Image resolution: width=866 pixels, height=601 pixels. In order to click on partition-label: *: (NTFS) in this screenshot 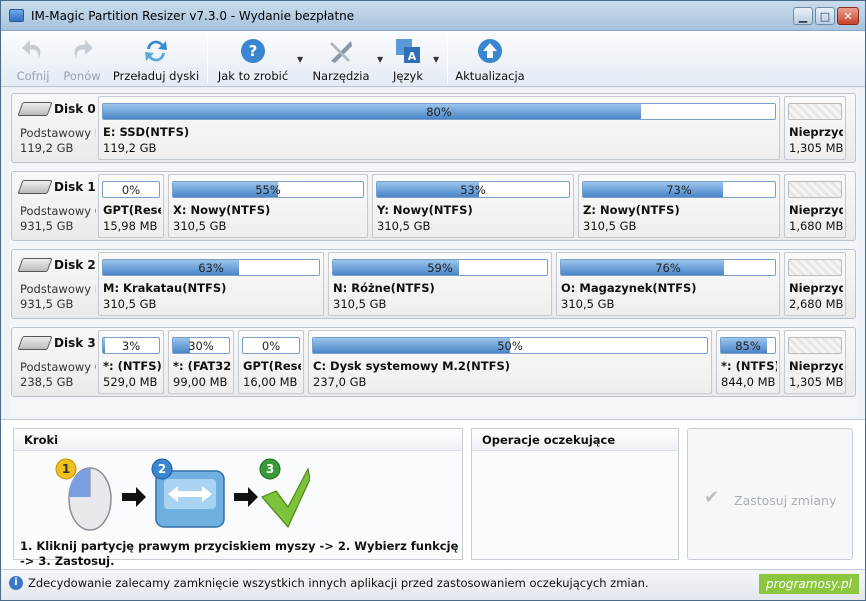, I will do `click(132, 366)`.